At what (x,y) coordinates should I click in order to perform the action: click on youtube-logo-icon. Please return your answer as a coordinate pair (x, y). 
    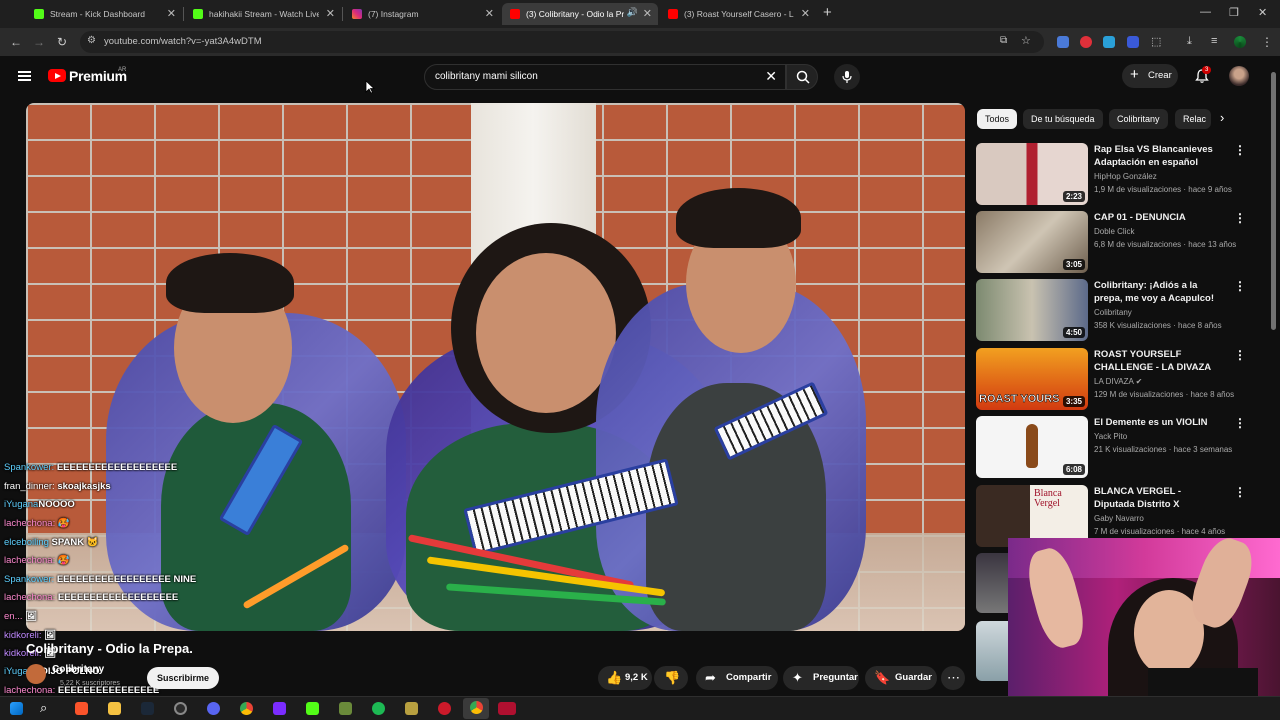
    Looking at the image, I should click on (57, 75).